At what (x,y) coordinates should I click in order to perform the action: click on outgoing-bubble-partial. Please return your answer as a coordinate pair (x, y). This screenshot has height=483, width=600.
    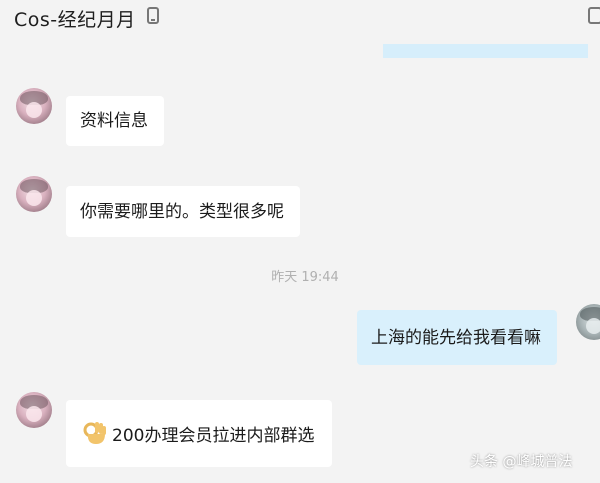
    Looking at the image, I should click on (485, 51).